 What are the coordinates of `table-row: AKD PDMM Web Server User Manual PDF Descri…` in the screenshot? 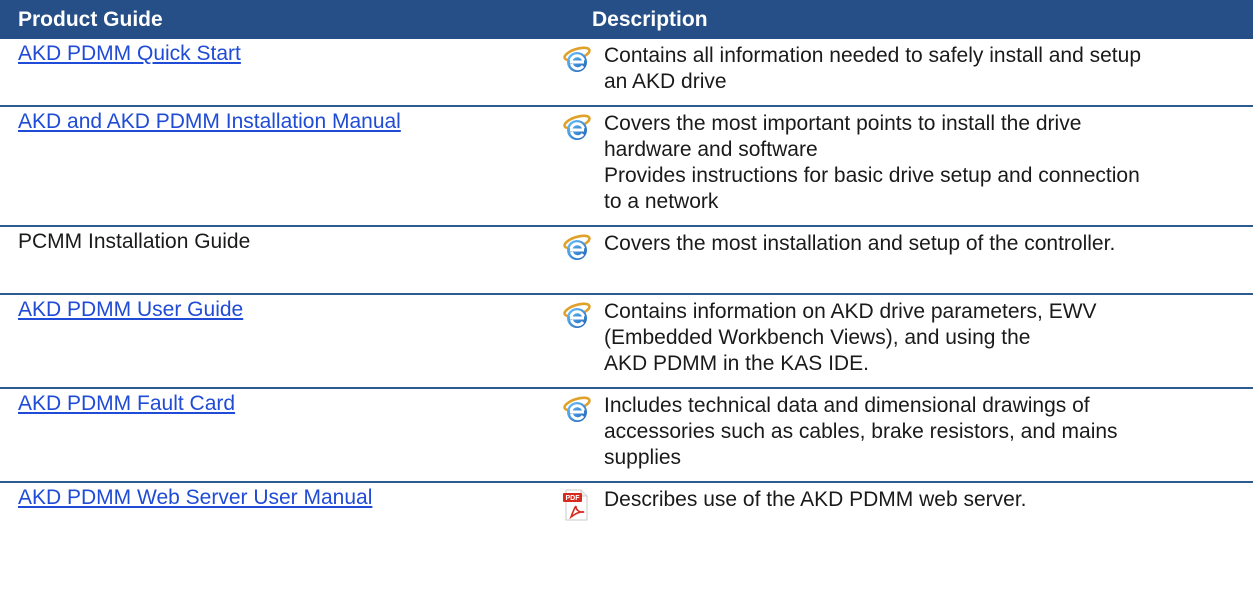 It's located at (626, 518).